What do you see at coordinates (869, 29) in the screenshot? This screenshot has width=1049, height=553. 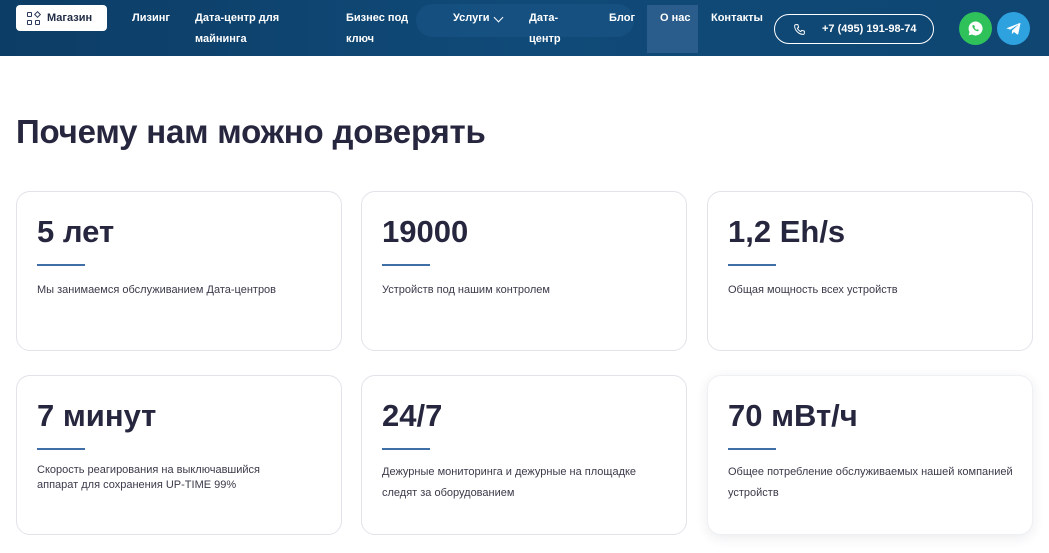 I see `phone-number: +7 (495) 191-98-74` at bounding box center [869, 29].